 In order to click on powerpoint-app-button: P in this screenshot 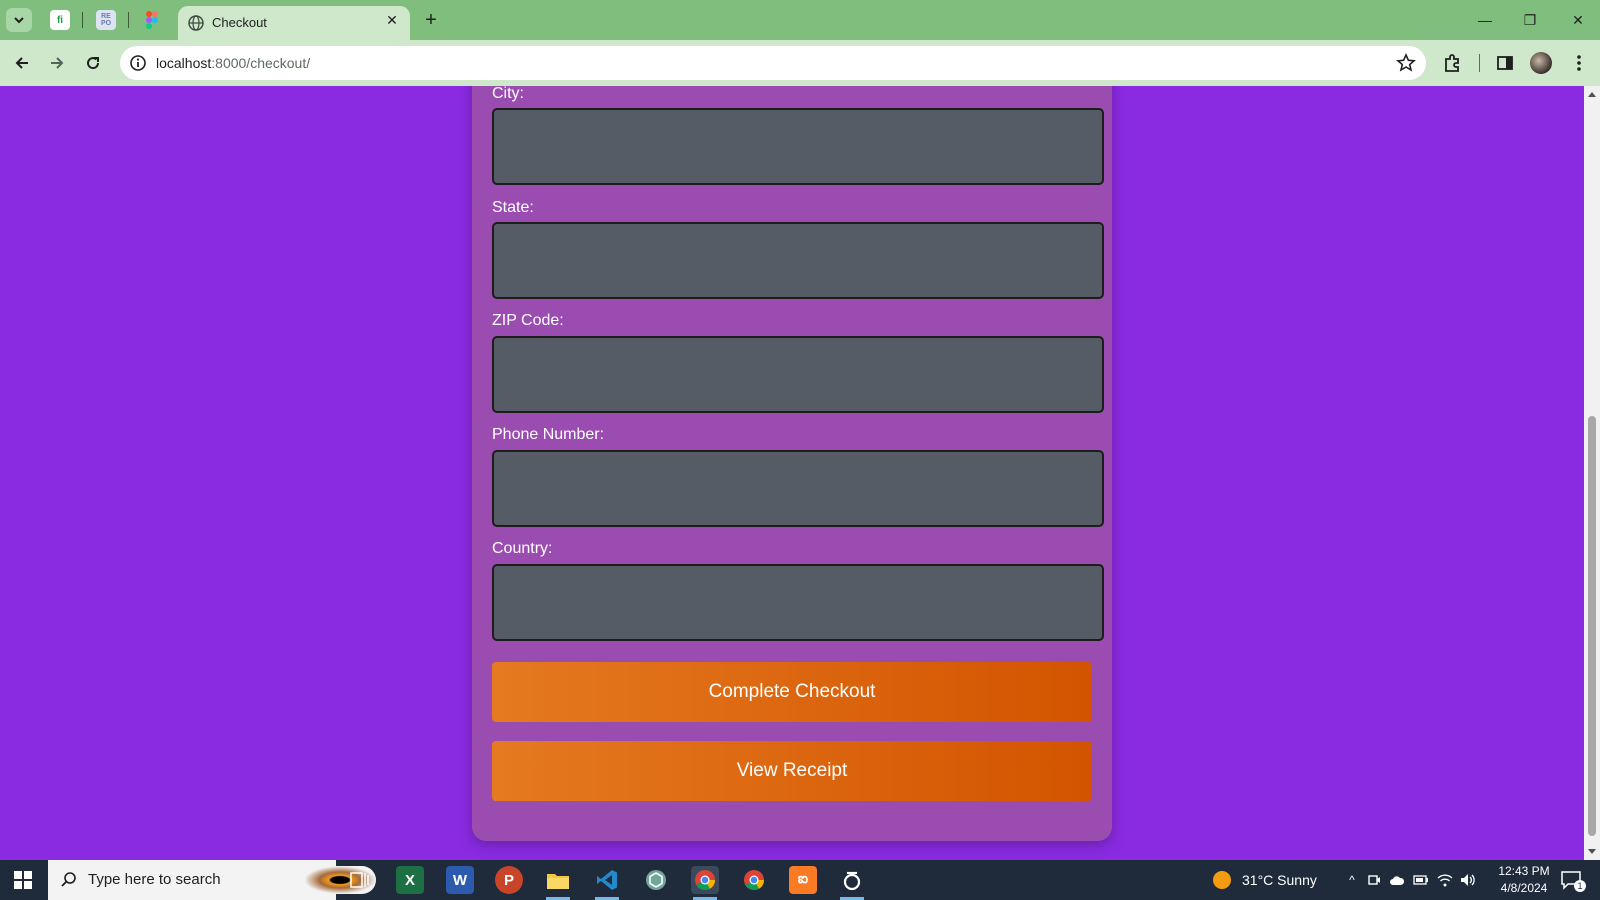, I will do `click(509, 880)`.